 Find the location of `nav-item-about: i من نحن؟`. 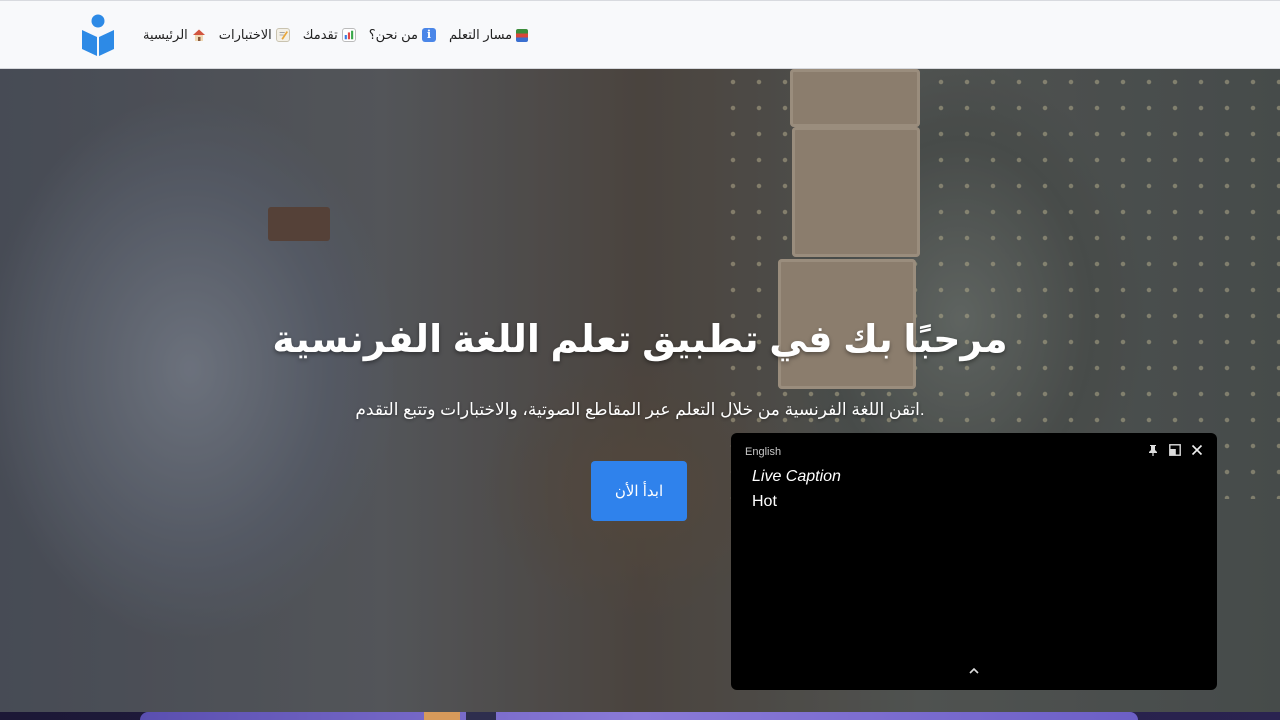

nav-item-about: i من نحن؟ is located at coordinates (402, 35).